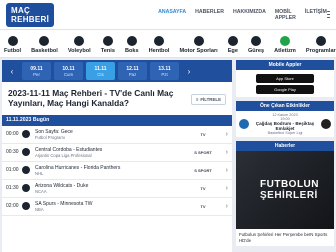 This screenshot has height=252, width=336. Describe the element at coordinates (36, 71) in the screenshot. I see `date-tab: 09.11 Per` at that location.